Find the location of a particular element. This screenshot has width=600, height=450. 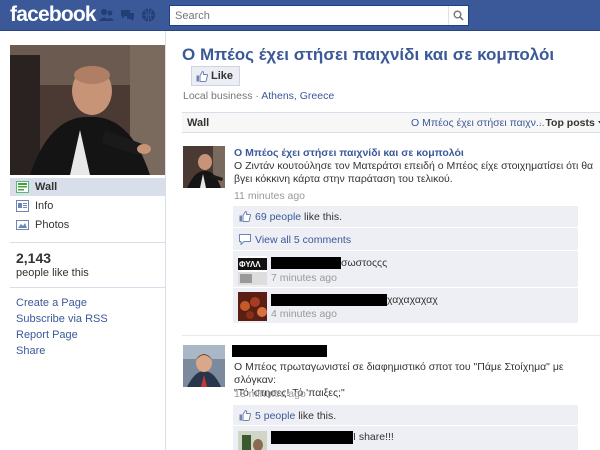

comment-avatar: ΦΥΛΛ is located at coordinates (252, 270).